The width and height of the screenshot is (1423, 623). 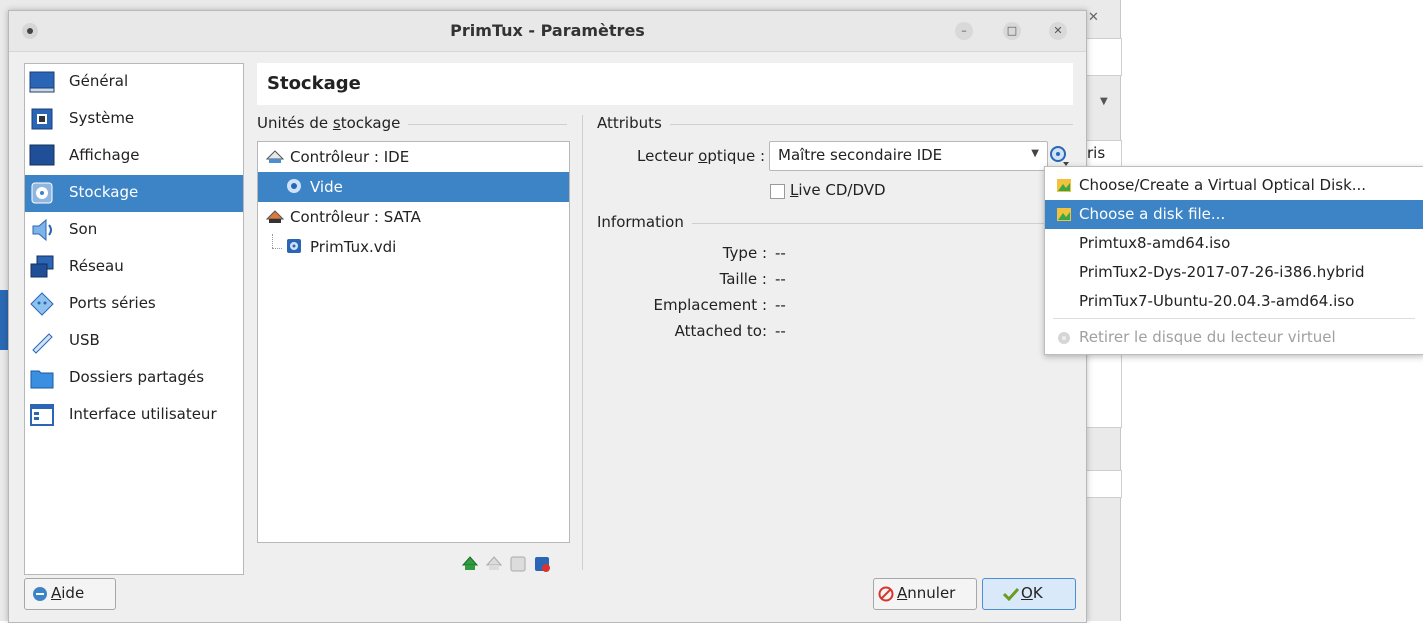 What do you see at coordinates (1093, 17) in the screenshot?
I see `background-close-icon: ✕` at bounding box center [1093, 17].